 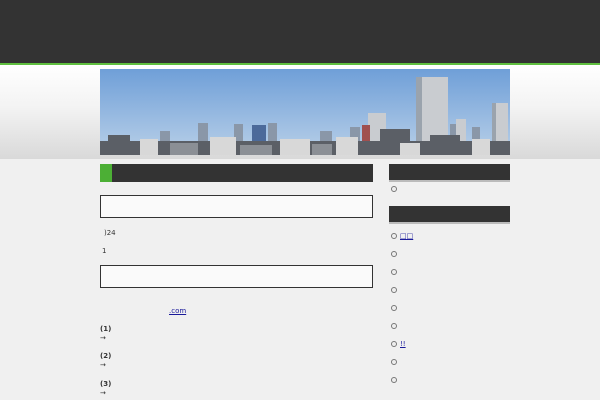 I want to click on list-item-title: (3), so click(x=106, y=384).